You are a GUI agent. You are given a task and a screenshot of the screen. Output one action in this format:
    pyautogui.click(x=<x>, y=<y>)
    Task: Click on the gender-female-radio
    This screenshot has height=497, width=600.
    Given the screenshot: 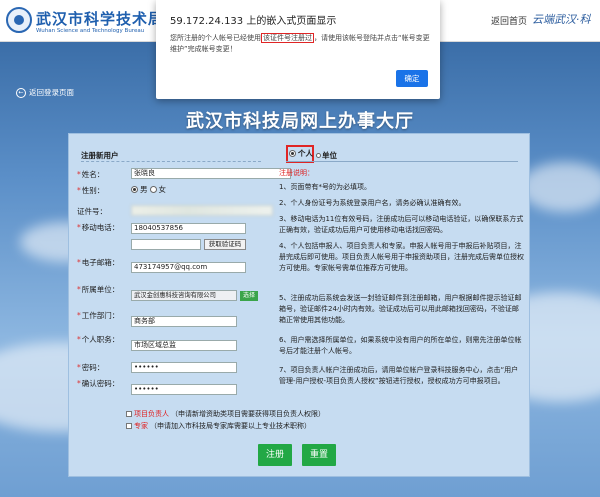 What is the action you would take?
    pyautogui.click(x=153, y=189)
    